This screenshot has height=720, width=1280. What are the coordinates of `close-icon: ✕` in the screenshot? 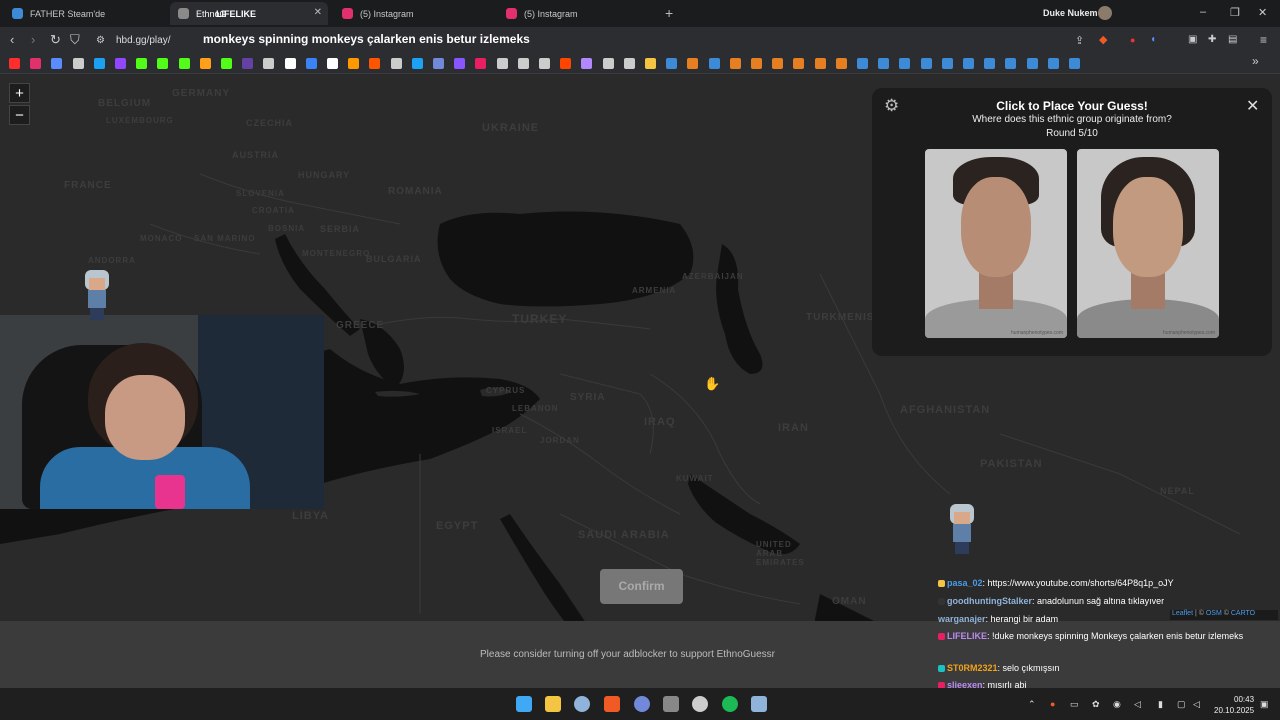 It's located at (1252, 106).